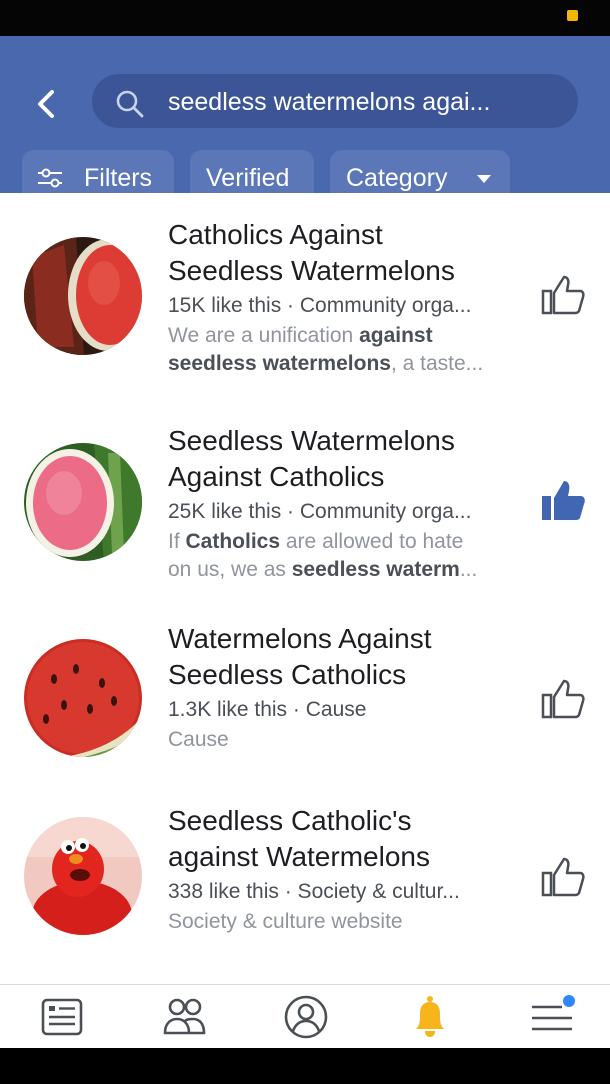 This screenshot has width=610, height=1084. Describe the element at coordinates (396, 335) in the screenshot. I see `desc-highlight: against` at that location.